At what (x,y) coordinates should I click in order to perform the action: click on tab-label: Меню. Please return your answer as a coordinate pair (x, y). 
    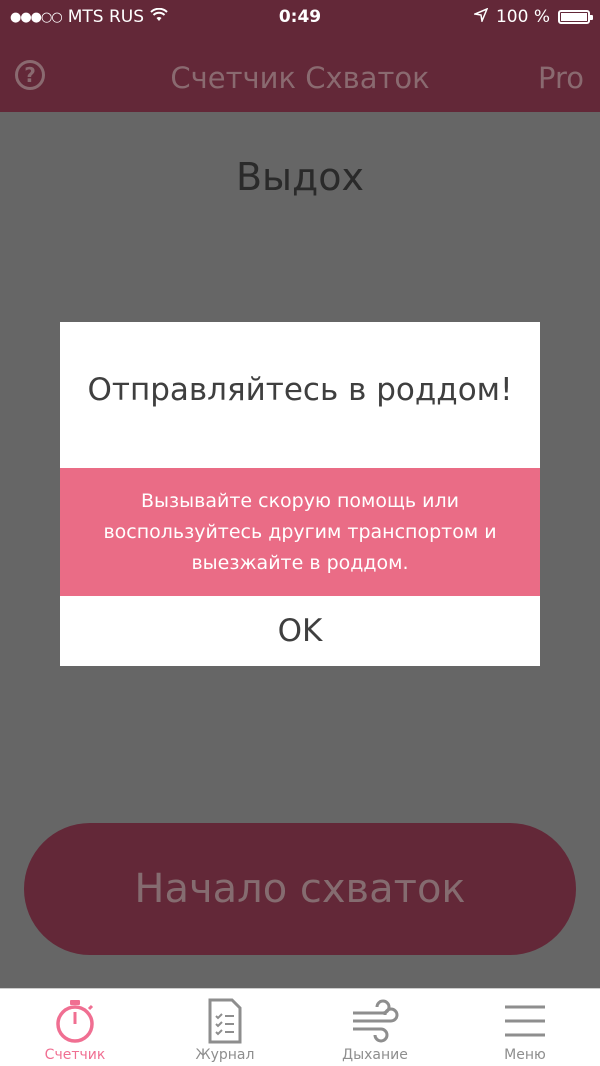
    Looking at the image, I should click on (525, 1055).